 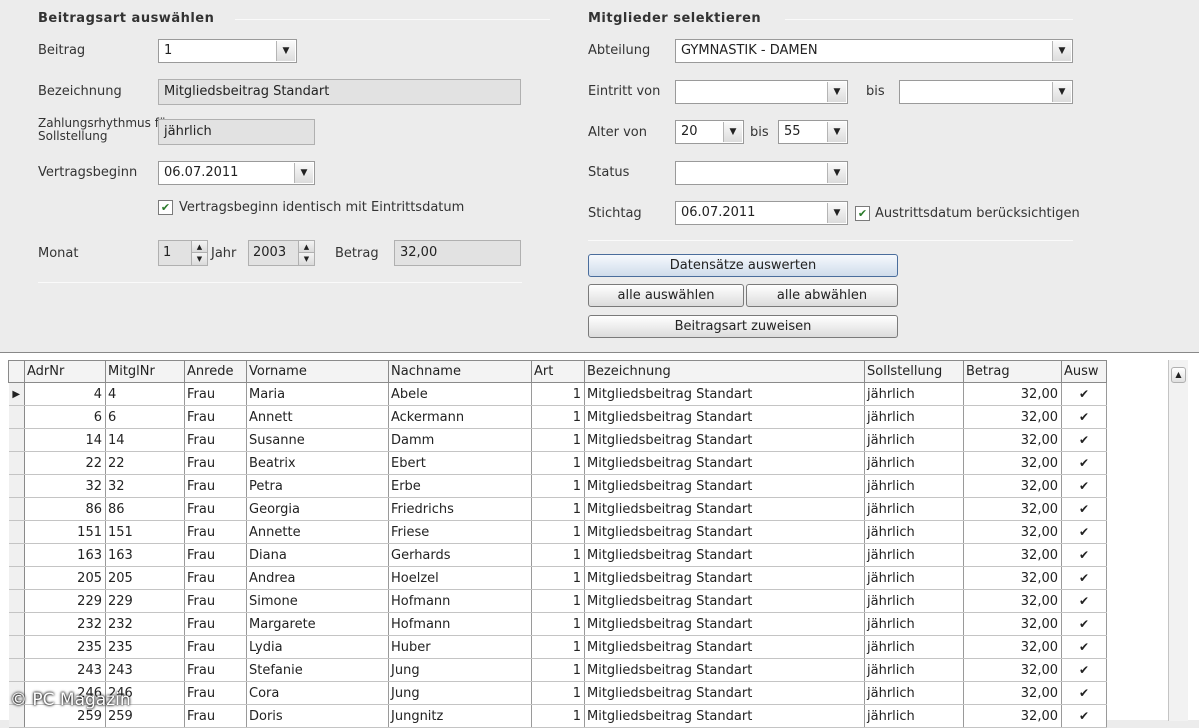 I want to click on status-select: ▼, so click(x=761, y=173).